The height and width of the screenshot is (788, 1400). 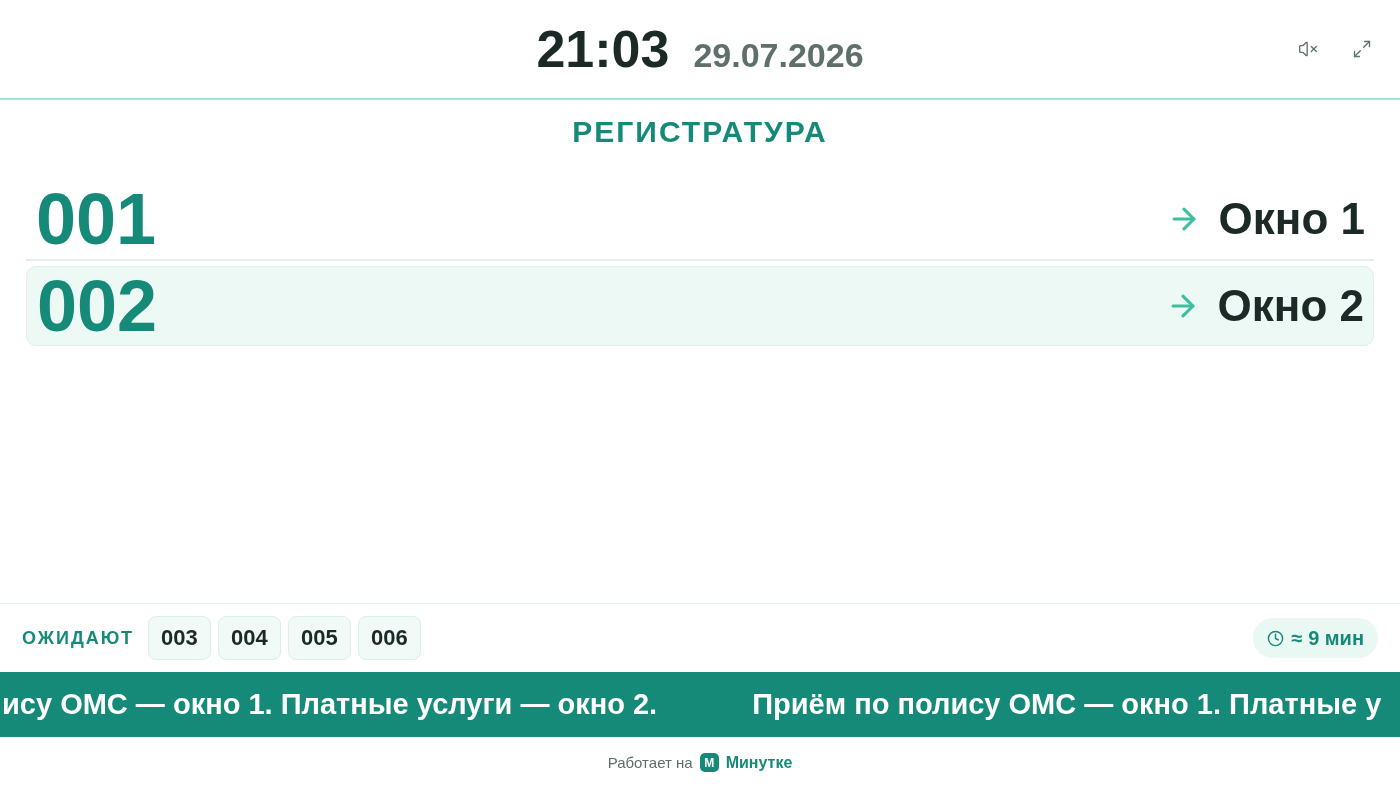 What do you see at coordinates (1291, 218) in the screenshot?
I see `window-label: Окно 1` at bounding box center [1291, 218].